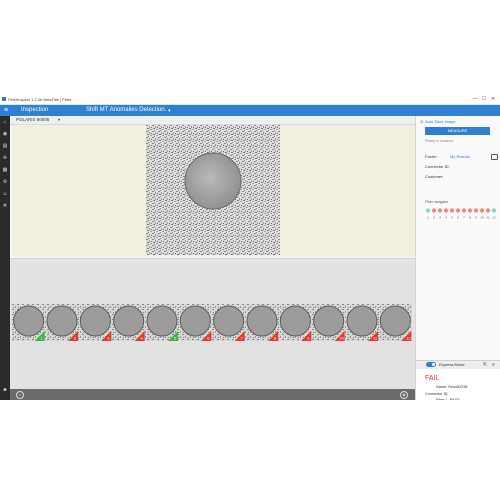  Describe the element at coordinates (464, 218) in the screenshot. I see `fiber-navigator-number: 7` at that location.